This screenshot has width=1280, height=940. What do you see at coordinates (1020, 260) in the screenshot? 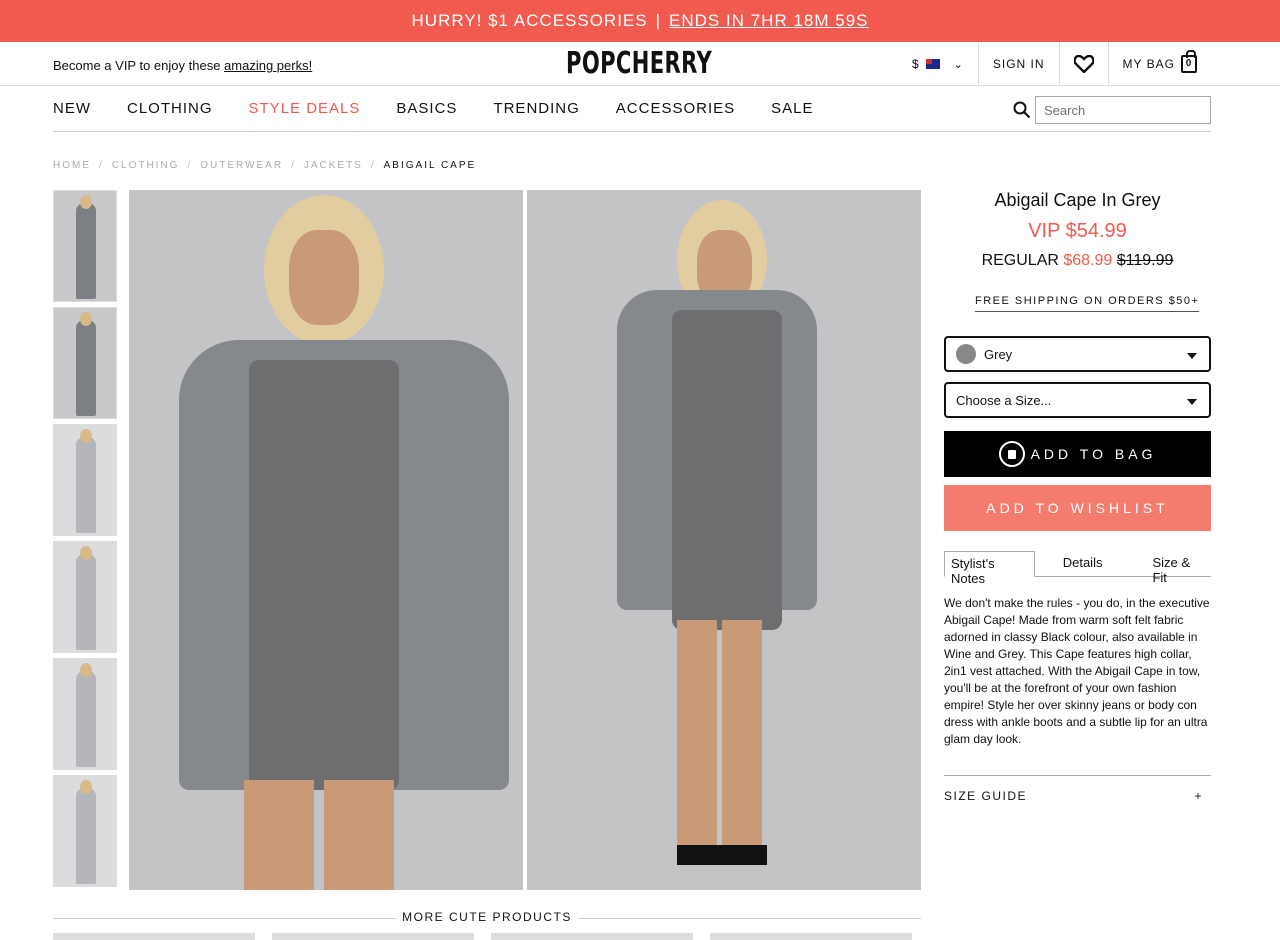
I see `regular-label: REGULAR` at bounding box center [1020, 260].